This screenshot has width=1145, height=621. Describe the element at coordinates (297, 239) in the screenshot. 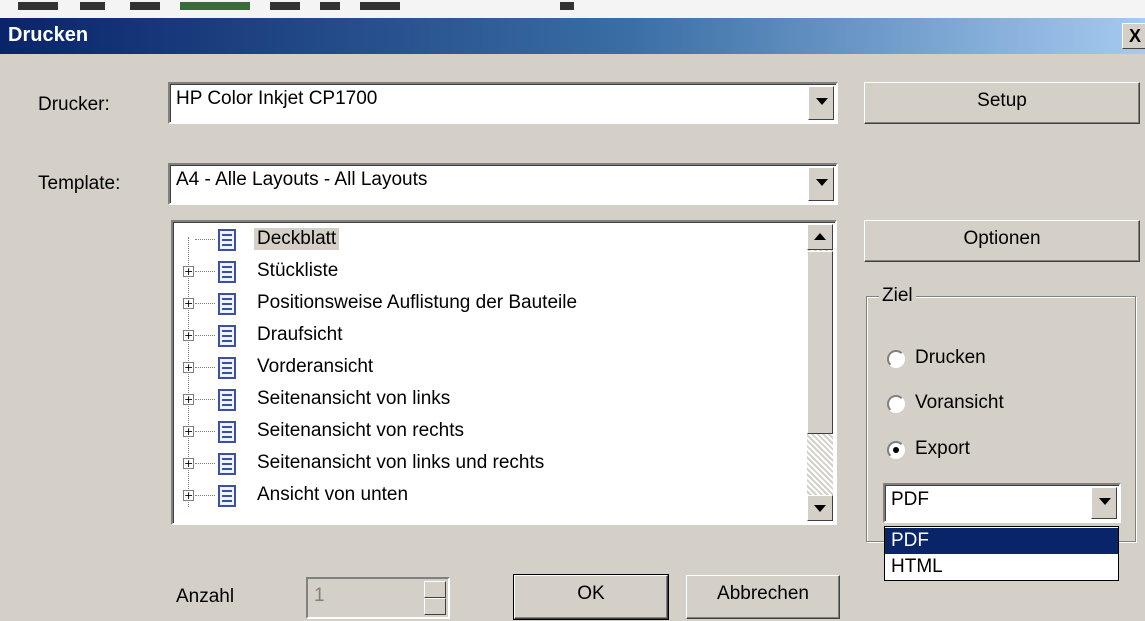

I see `tree-item-label: Deckblatt` at that location.